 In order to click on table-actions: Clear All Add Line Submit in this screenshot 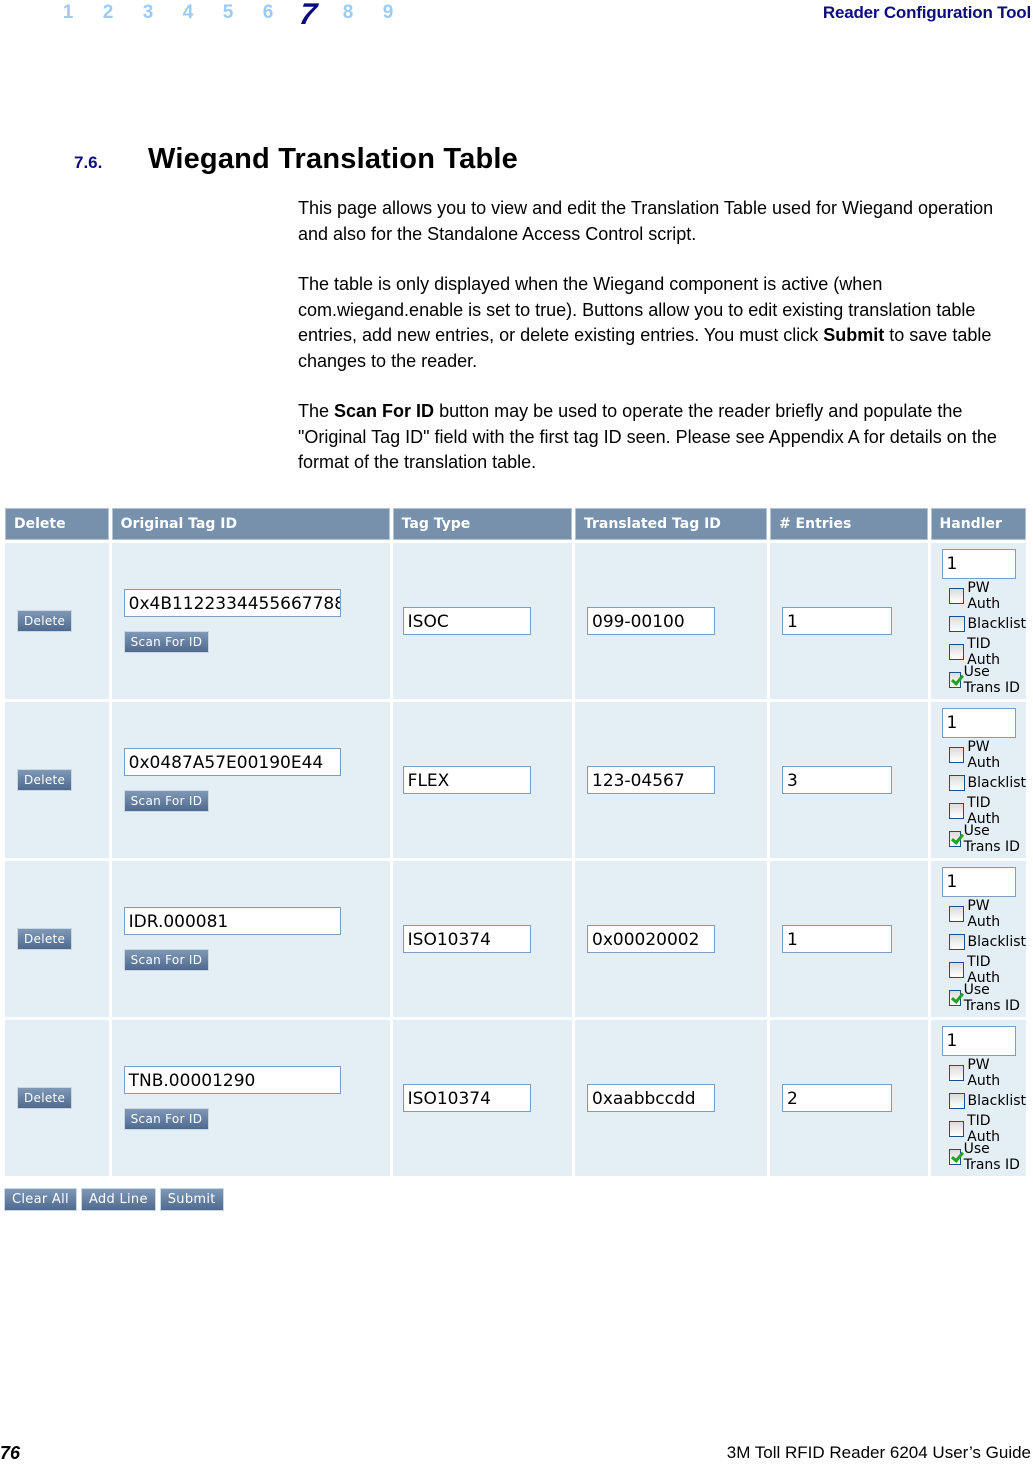, I will do `click(114, 1199)`.